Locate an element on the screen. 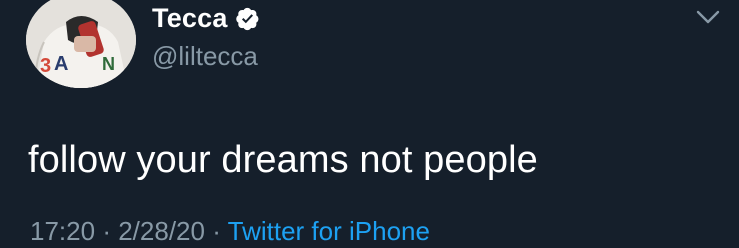 This screenshot has width=739, height=248. user-name-row: Tecca is located at coordinates (206, 18).